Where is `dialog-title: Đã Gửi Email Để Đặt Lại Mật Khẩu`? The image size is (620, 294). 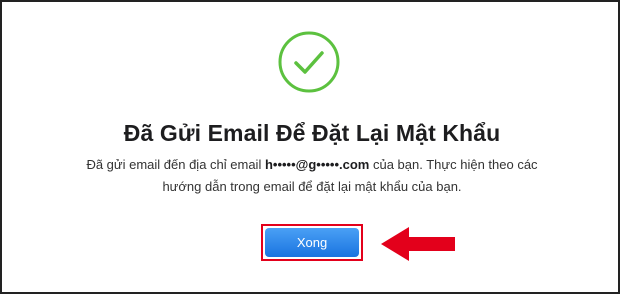
dialog-title: Đã Gửi Email Để Đặt Lại Mật Khẩu is located at coordinates (312, 133).